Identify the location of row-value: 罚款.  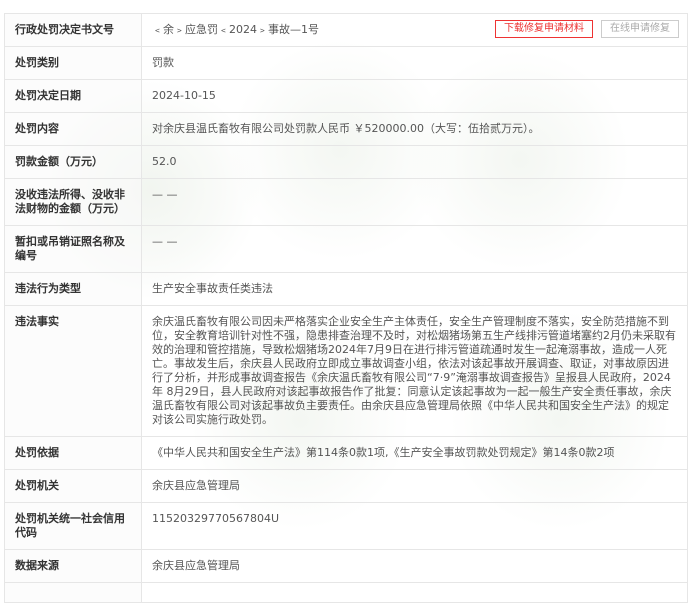
(414, 63).